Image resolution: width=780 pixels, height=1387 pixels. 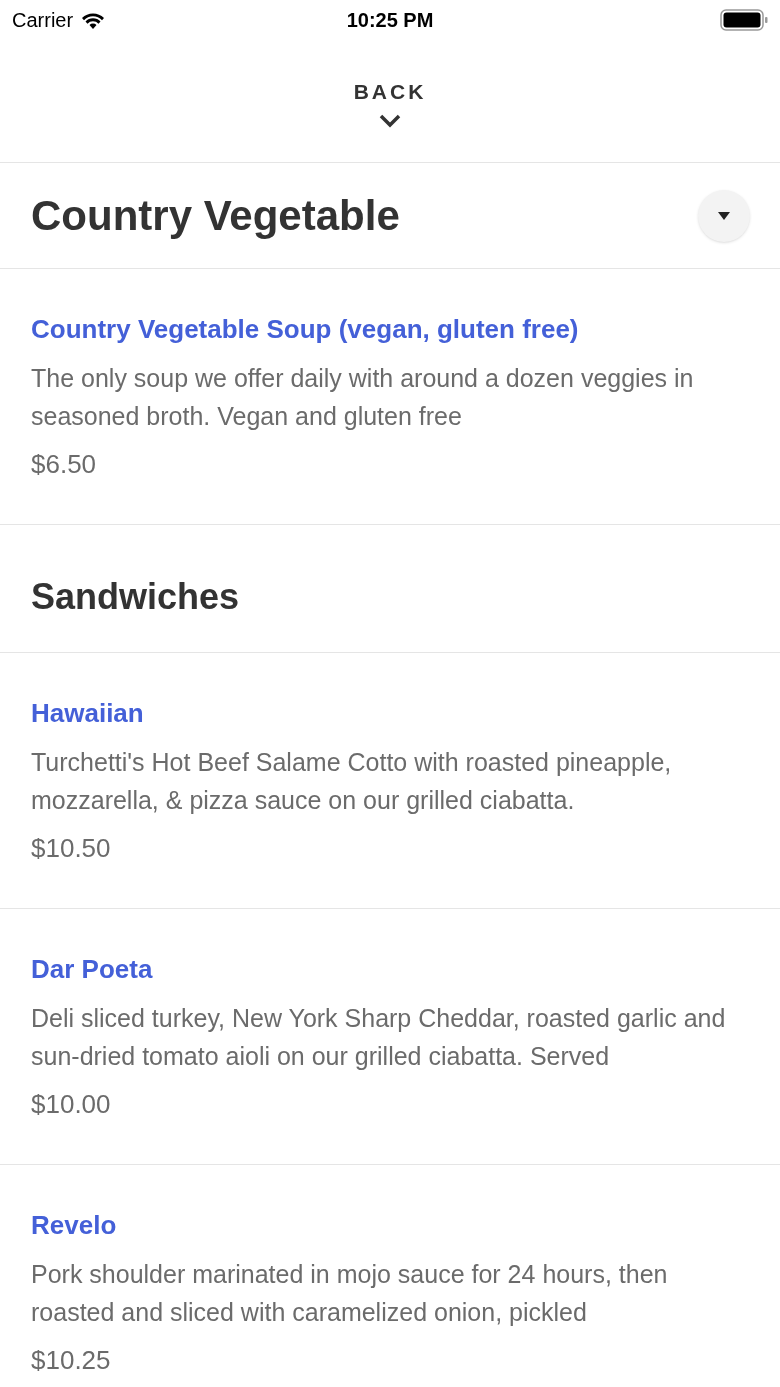 I want to click on dropdown-button, so click(x=724, y=215).